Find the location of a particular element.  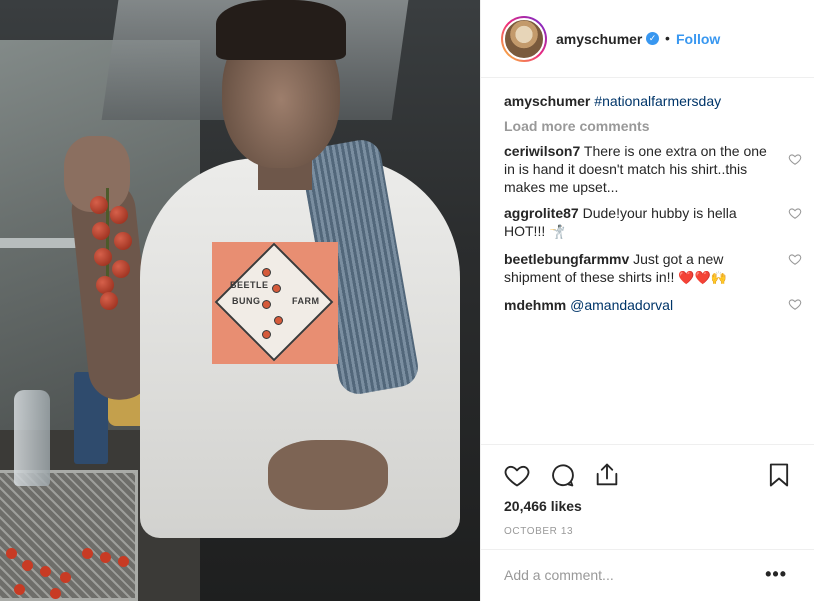

comment-username: aggrolite87 is located at coordinates (541, 213).